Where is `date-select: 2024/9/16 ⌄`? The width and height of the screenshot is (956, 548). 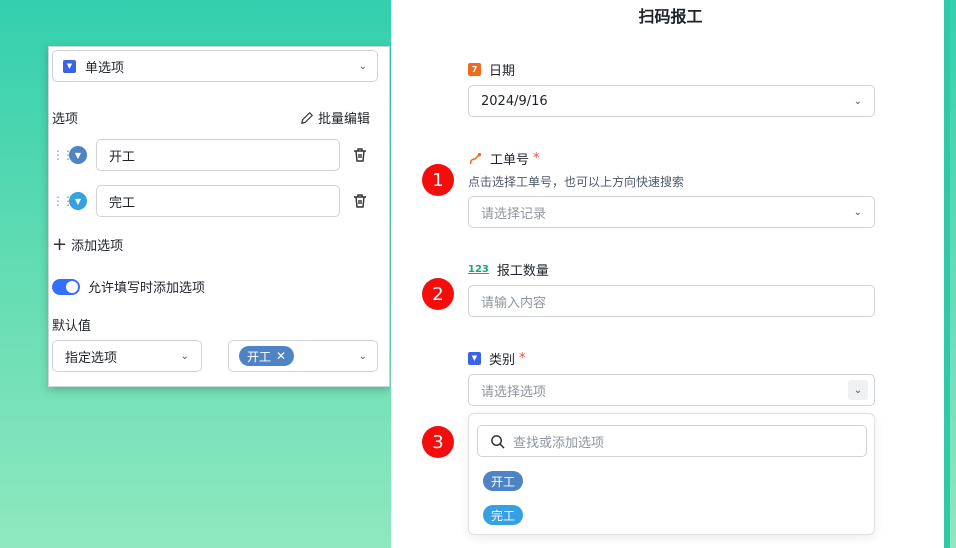 date-select: 2024/9/16 ⌄ is located at coordinates (671, 101).